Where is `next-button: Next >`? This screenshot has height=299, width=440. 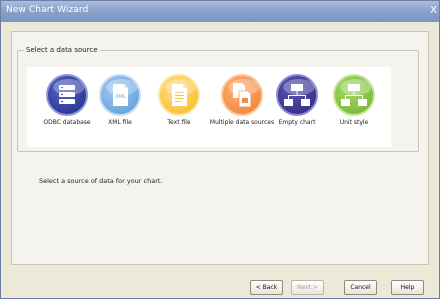
next-button: Next > is located at coordinates (307, 287).